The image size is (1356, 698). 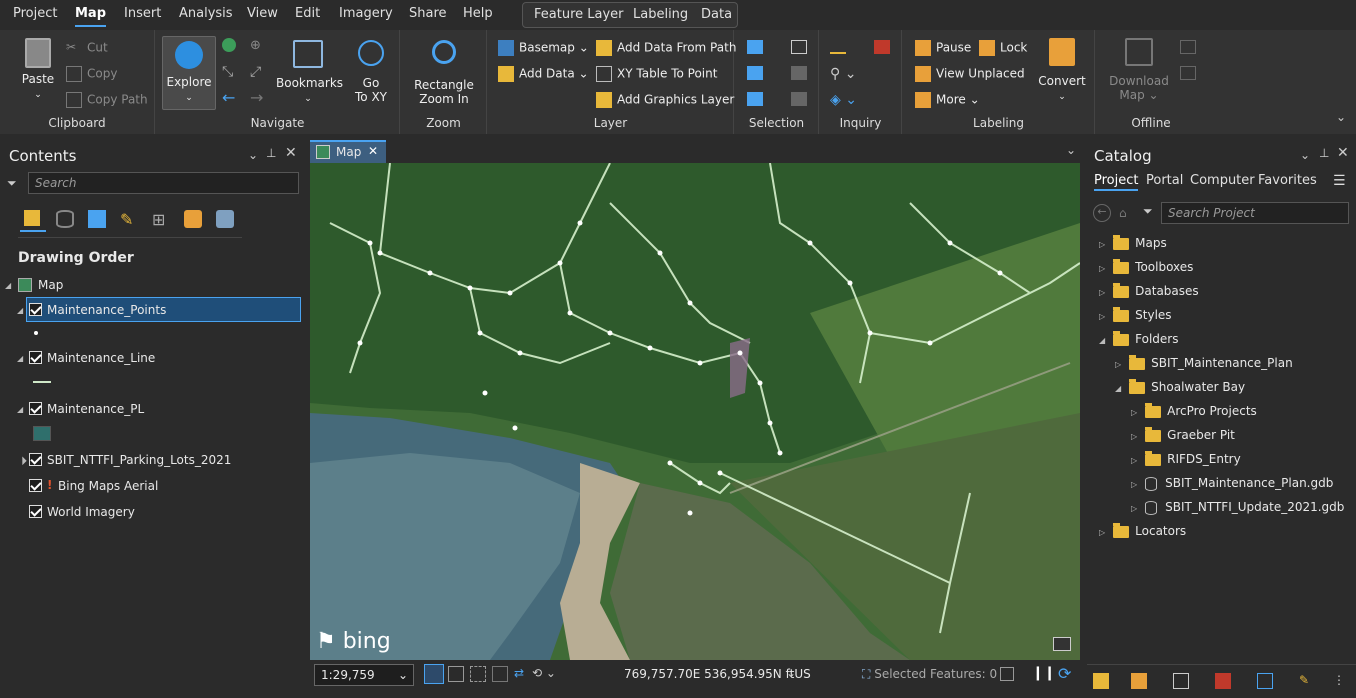 I want to click on catalog-item-sbit-maintenance-plan: ▷ SBIT_Maintenance_Plan, so click(x=1204, y=362).